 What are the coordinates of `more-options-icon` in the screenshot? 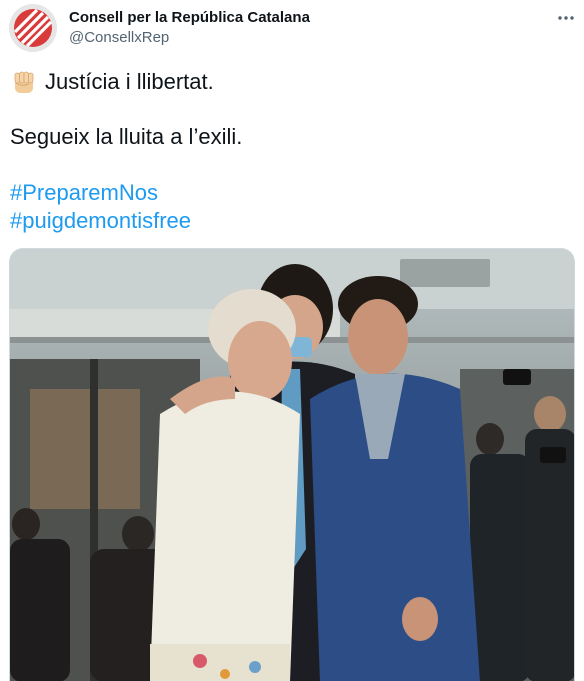 It's located at (566, 18).